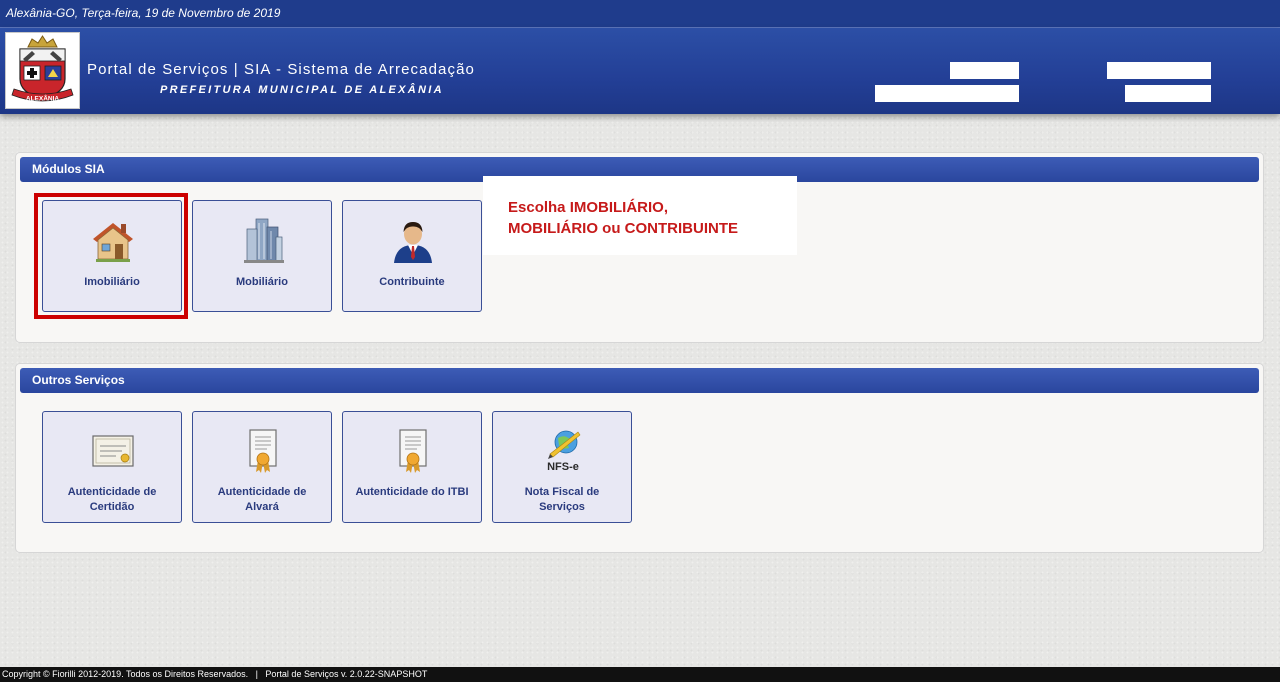 Image resolution: width=1280 pixels, height=682 pixels. I want to click on tile-label: Autenticidade de Alvará, so click(262, 500).